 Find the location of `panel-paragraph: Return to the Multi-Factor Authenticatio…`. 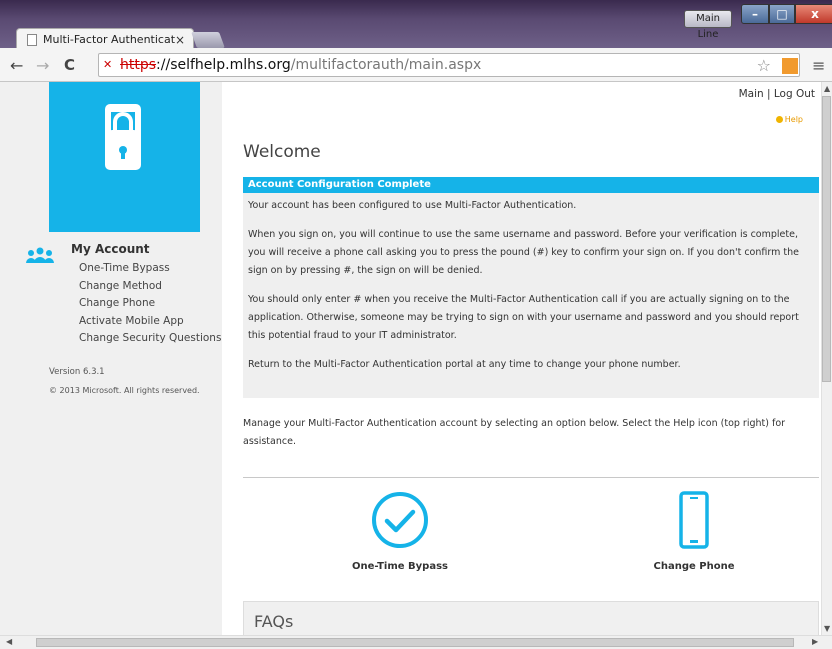

panel-paragraph: Return to the Multi-Factor Authenticatio… is located at coordinates (464, 364).